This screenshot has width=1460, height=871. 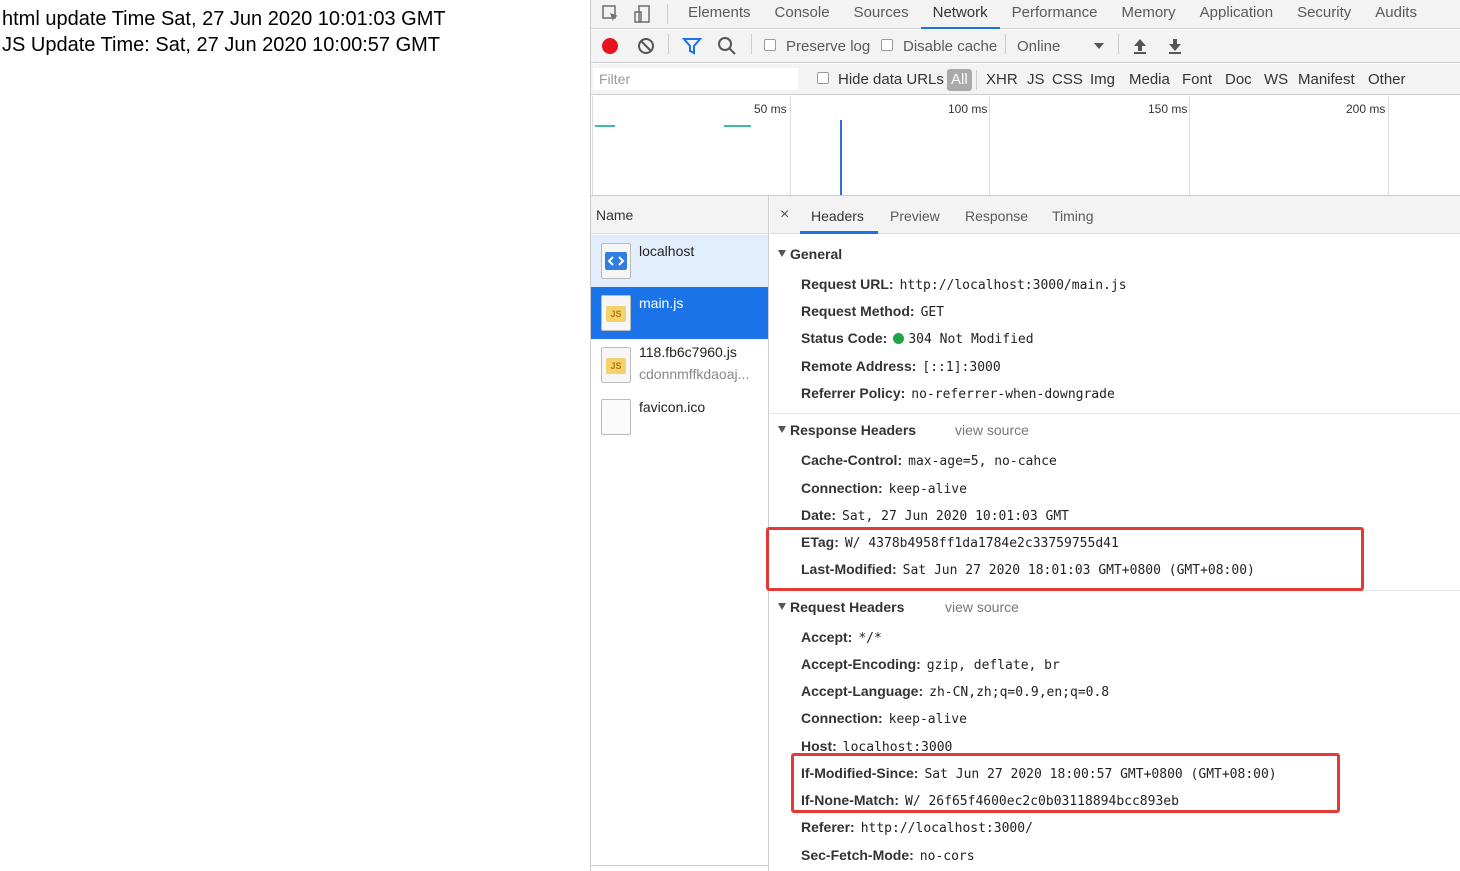 I want to click on inspect-element-icon, so click(x=611, y=14).